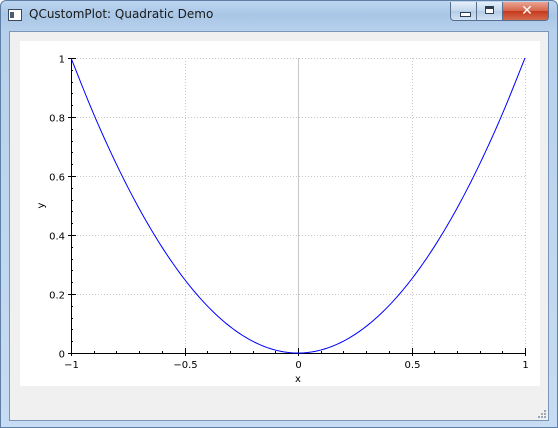 This screenshot has width=558, height=428. What do you see at coordinates (41, 205) in the screenshot?
I see `y-axis-label: y` at bounding box center [41, 205].